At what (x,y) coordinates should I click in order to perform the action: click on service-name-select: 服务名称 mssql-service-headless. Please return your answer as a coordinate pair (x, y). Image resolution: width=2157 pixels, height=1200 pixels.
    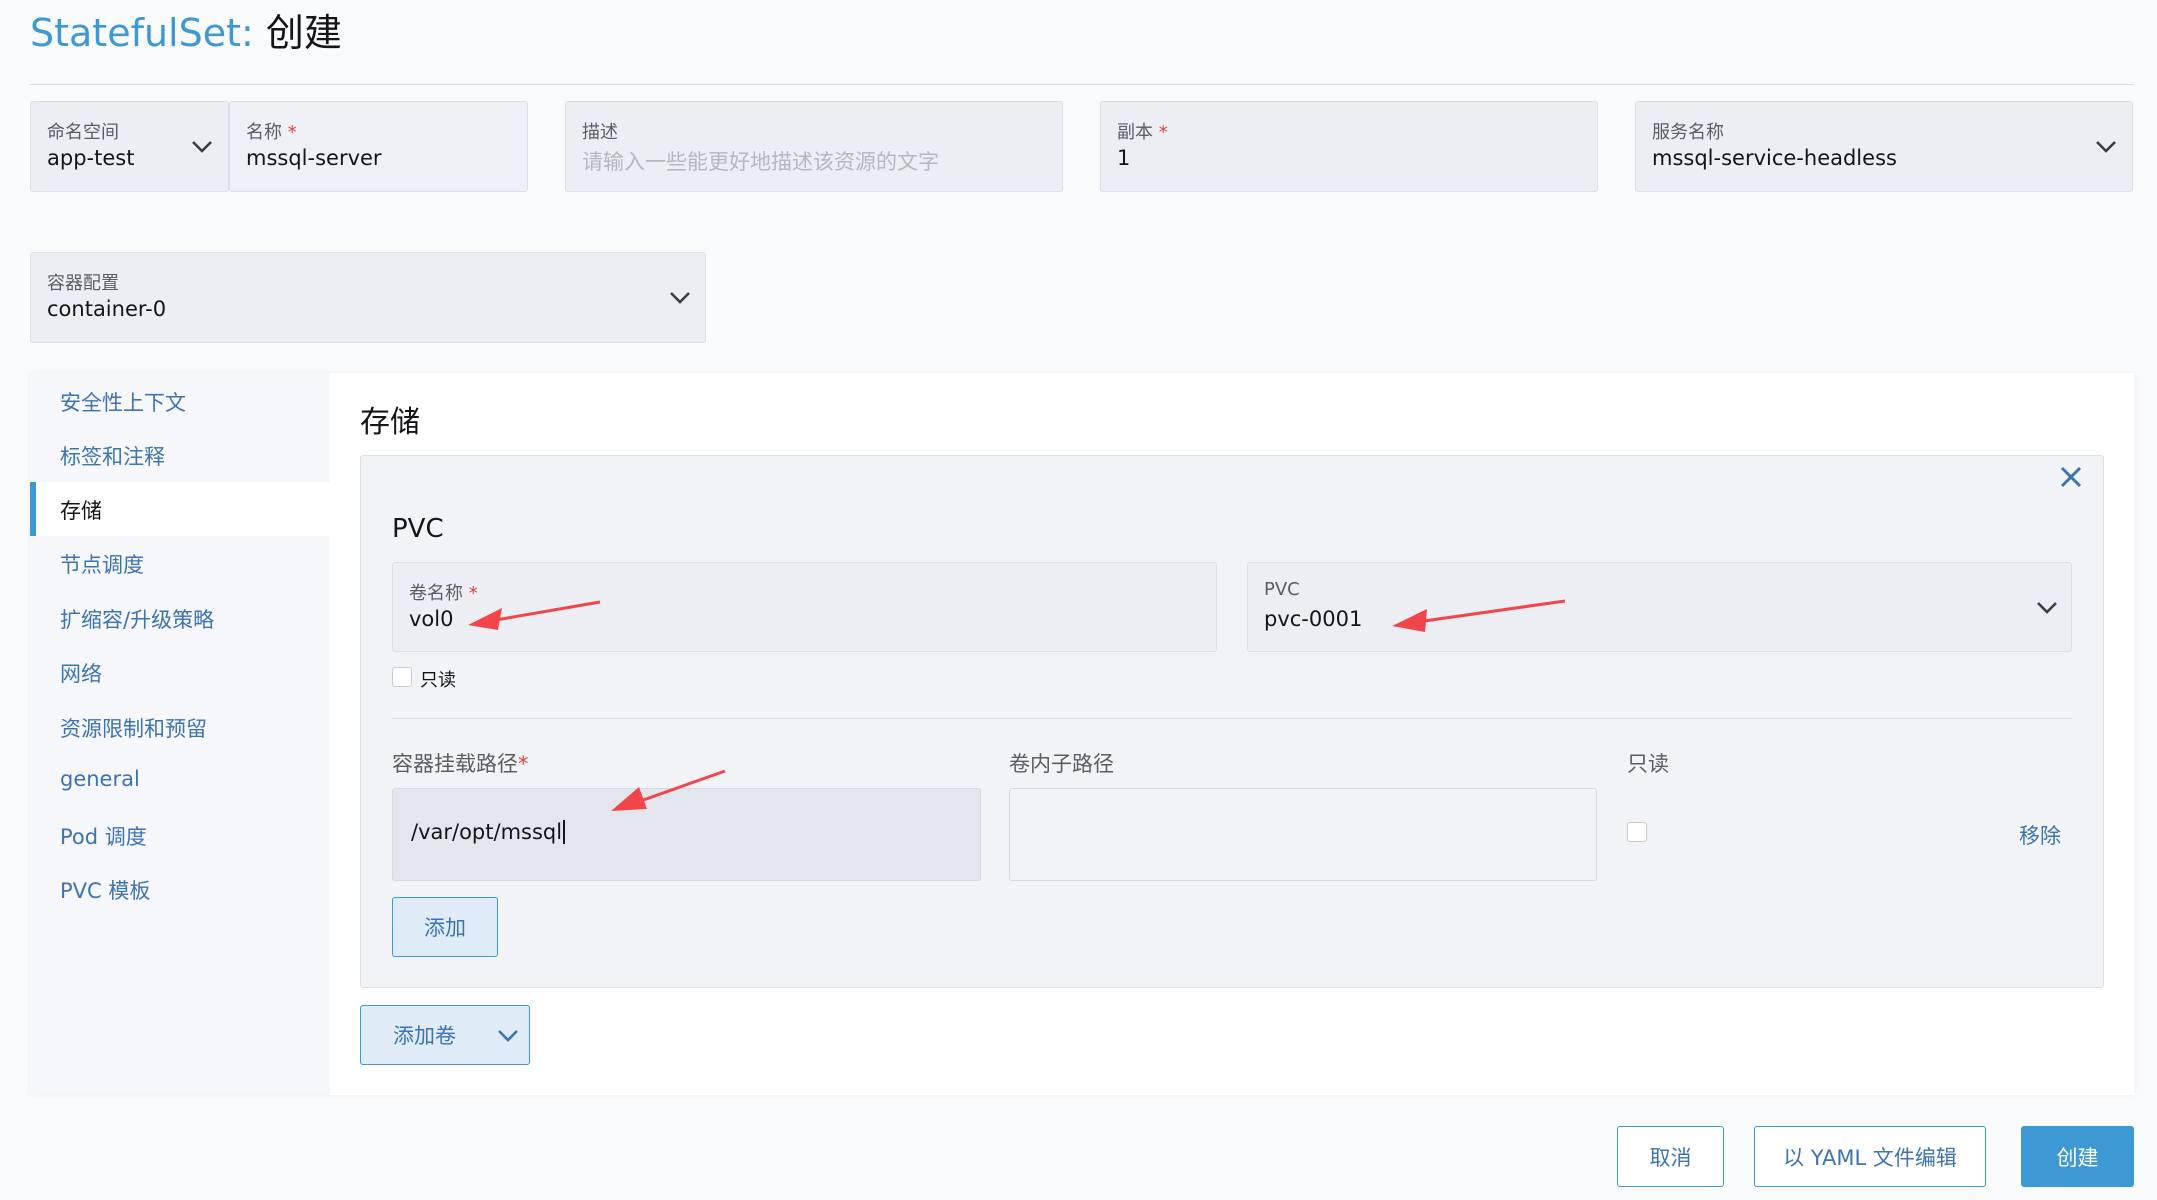
    Looking at the image, I should click on (1884, 146).